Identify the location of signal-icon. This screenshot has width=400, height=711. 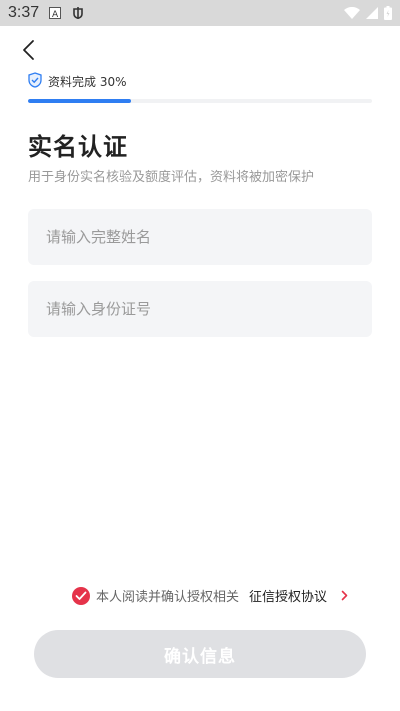
(372, 13).